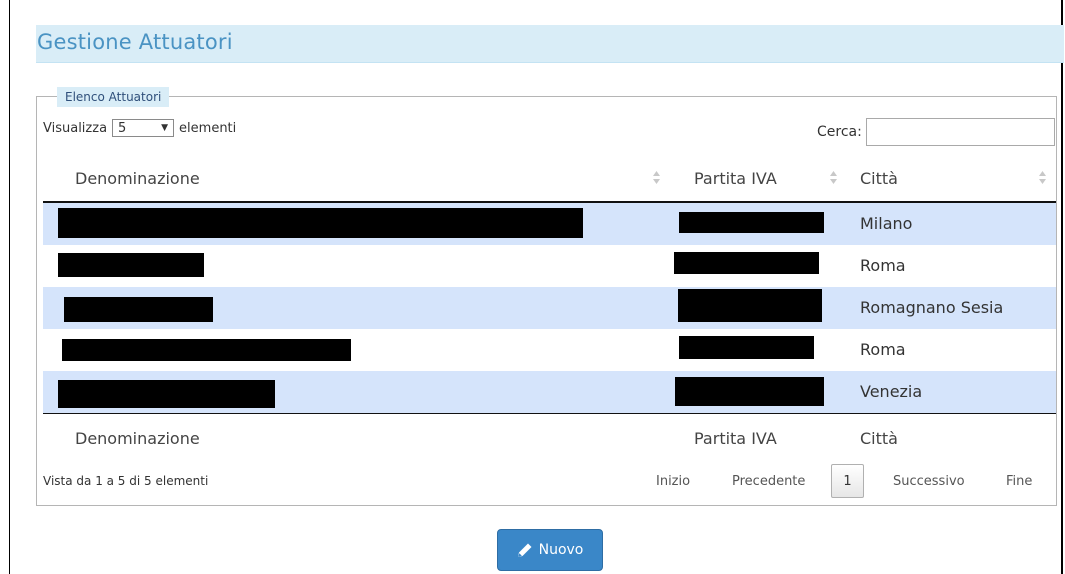 The height and width of the screenshot is (574, 1065). What do you see at coordinates (122, 128) in the screenshot?
I see `page-length-value: 5` at bounding box center [122, 128].